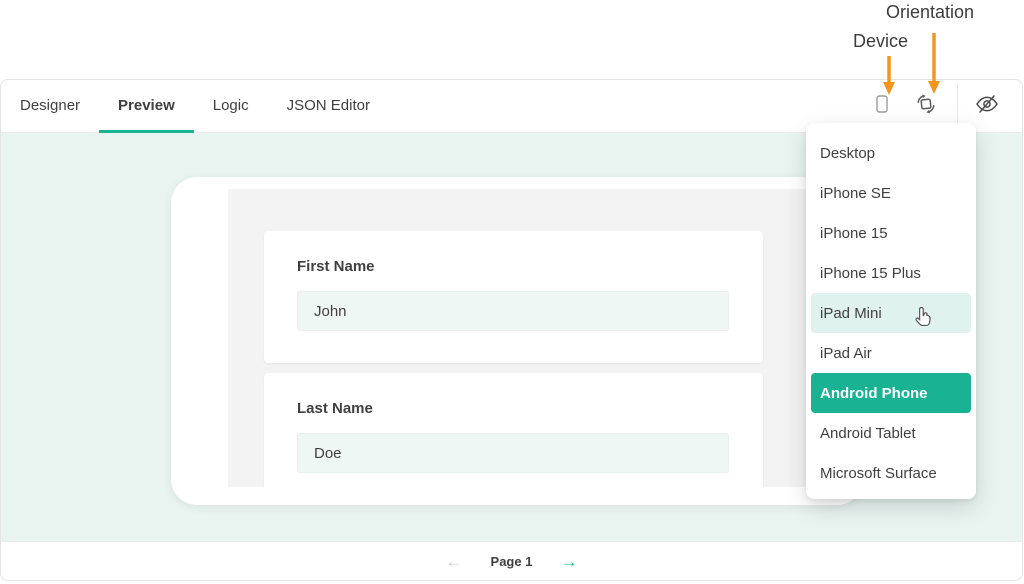  What do you see at coordinates (889, 78) in the screenshot?
I see `device-annotation-arrow-icon` at bounding box center [889, 78].